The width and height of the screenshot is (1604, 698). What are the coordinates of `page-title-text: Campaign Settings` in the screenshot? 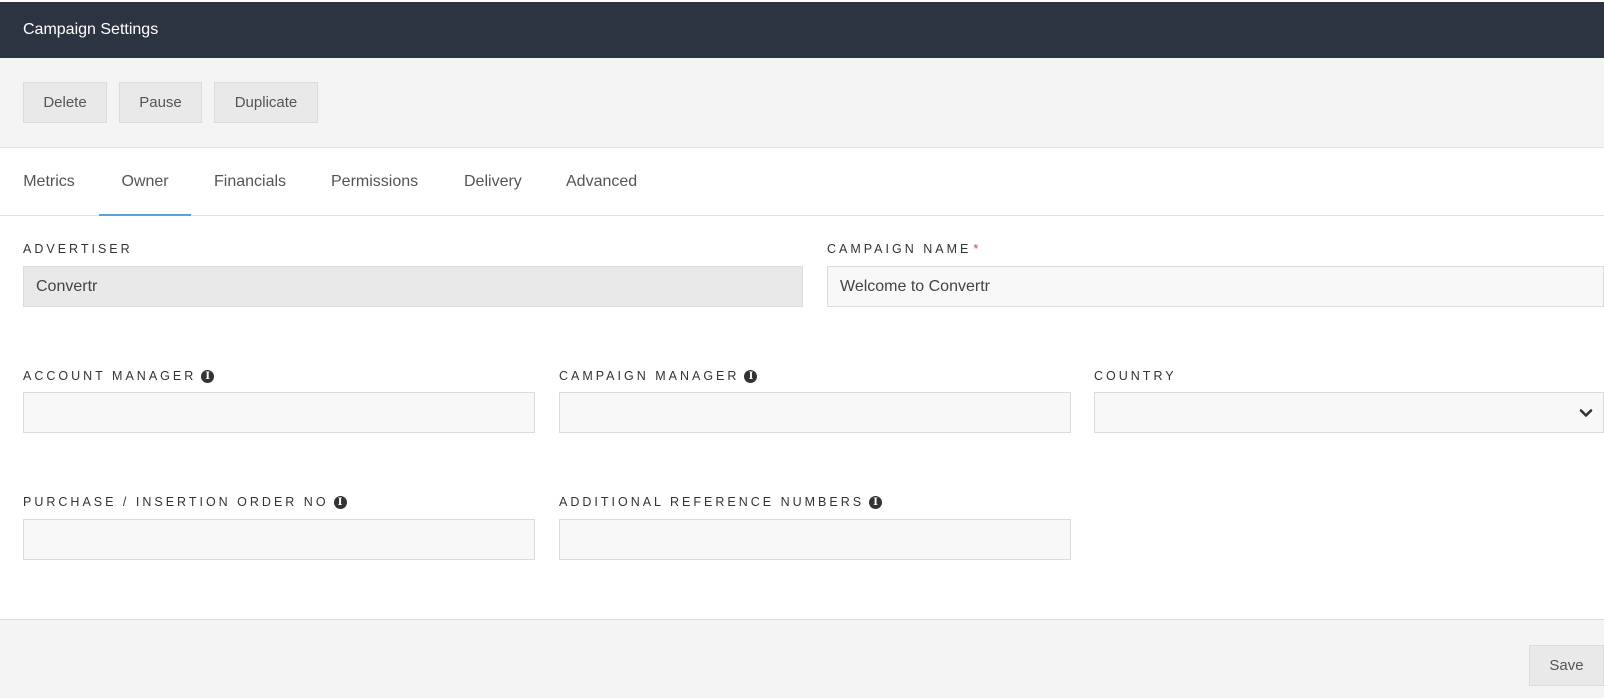 It's located at (91, 29).